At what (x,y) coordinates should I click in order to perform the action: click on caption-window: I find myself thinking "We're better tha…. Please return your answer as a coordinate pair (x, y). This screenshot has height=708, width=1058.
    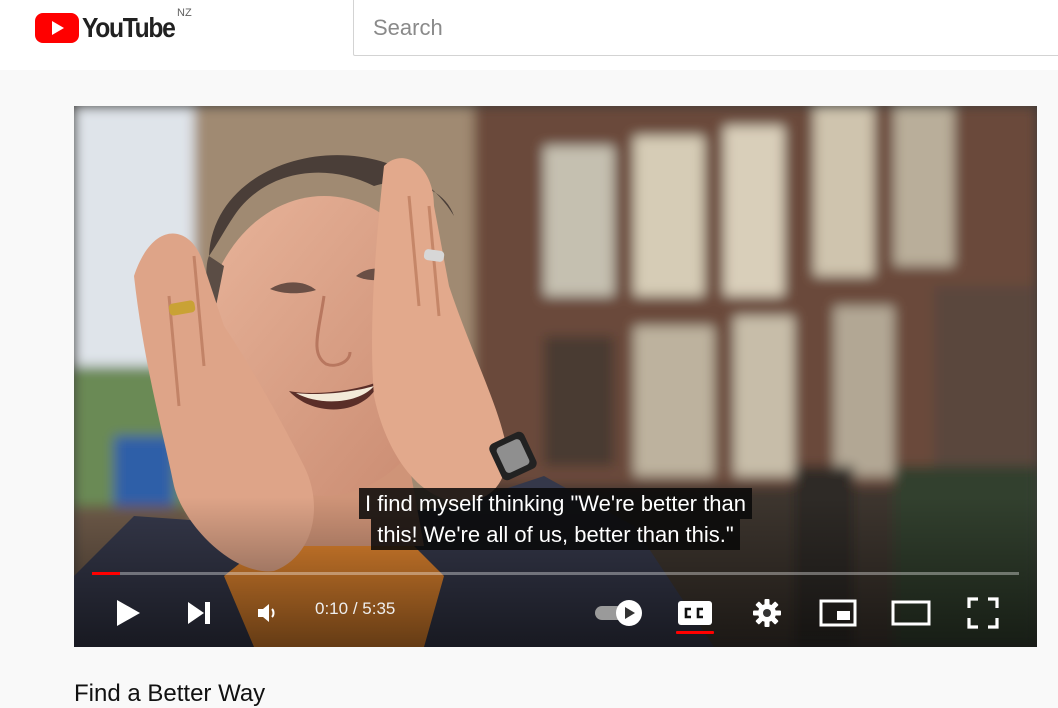
    Looking at the image, I should click on (555, 519).